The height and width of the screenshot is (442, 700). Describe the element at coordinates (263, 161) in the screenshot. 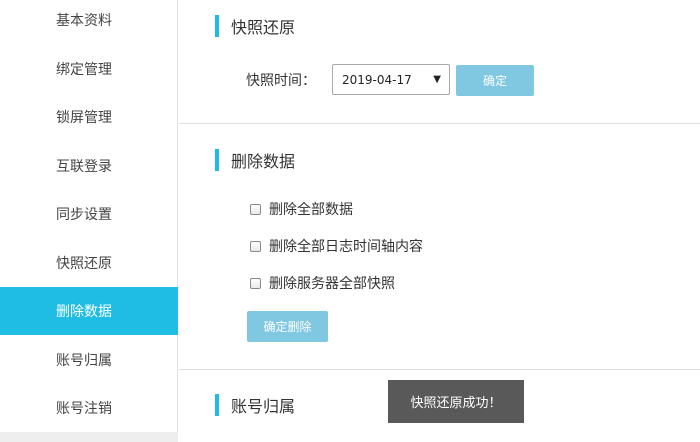

I see `delete-data-title-text: 删除数据` at that location.